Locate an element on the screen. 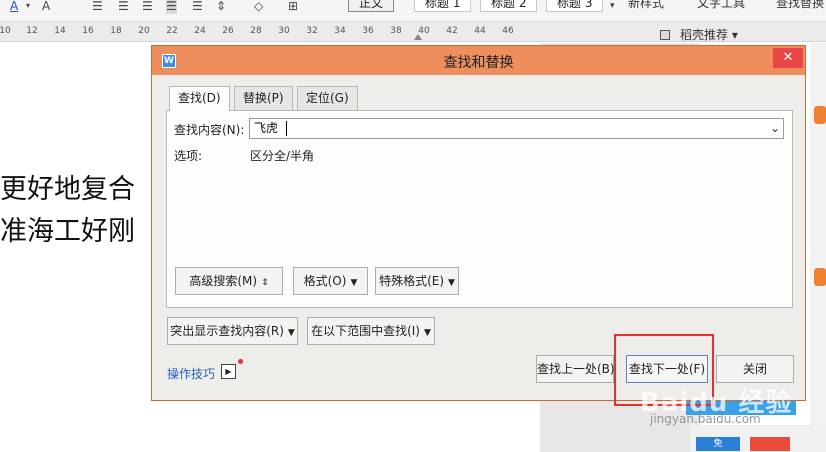  new-style-button: 新样式 is located at coordinates (646, 5).